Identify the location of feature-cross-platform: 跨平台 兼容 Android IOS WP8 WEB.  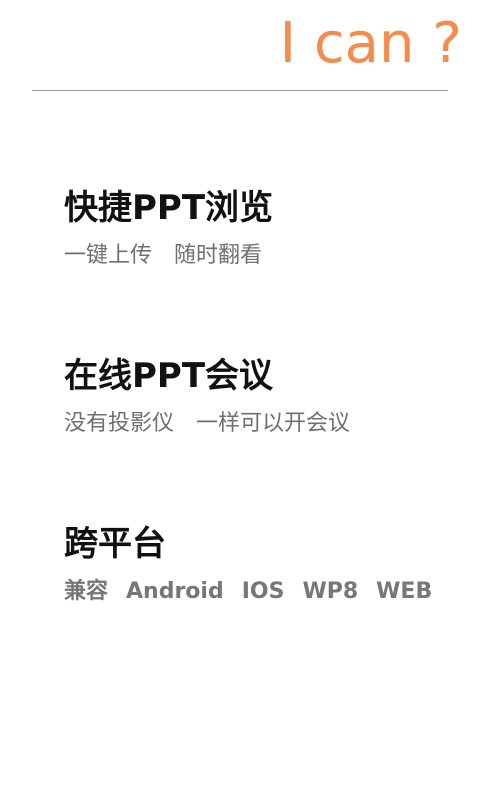
(259, 565).